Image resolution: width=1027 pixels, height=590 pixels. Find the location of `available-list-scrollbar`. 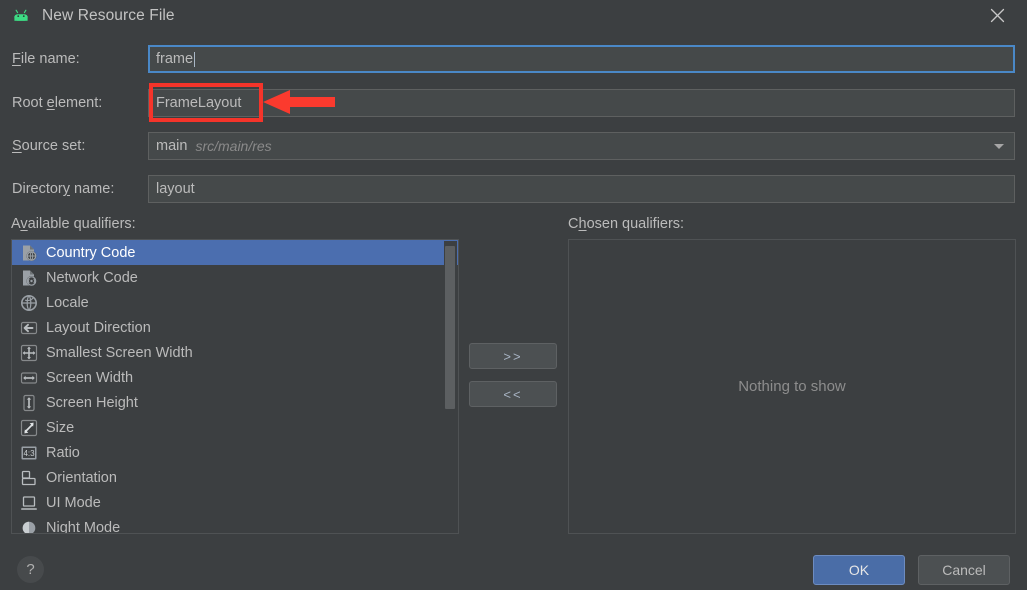

available-list-scrollbar is located at coordinates (450, 387).